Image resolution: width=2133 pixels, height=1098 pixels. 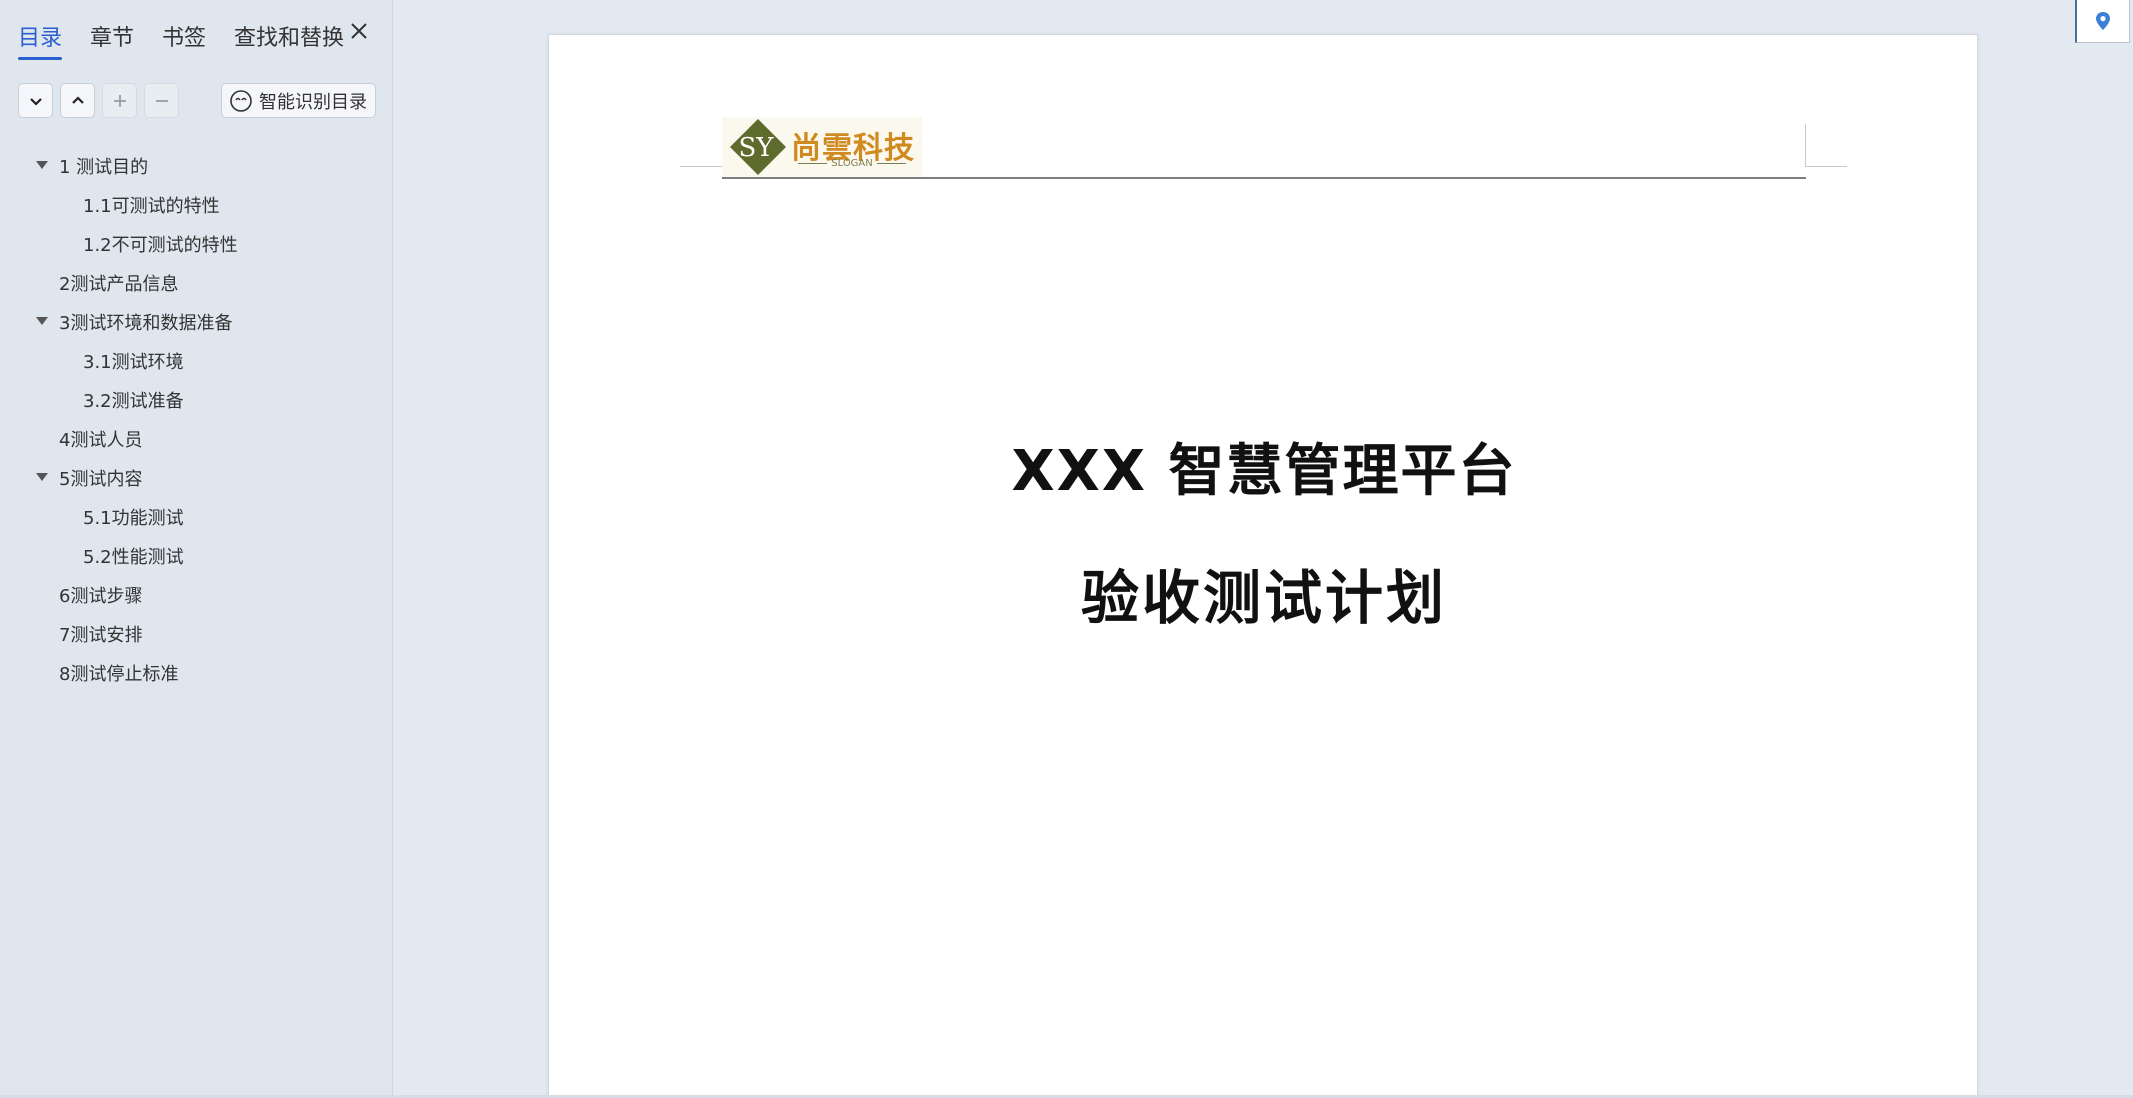 What do you see at coordinates (104, 167) in the screenshot?
I see `toc-item-label: 1 测试目的` at bounding box center [104, 167].